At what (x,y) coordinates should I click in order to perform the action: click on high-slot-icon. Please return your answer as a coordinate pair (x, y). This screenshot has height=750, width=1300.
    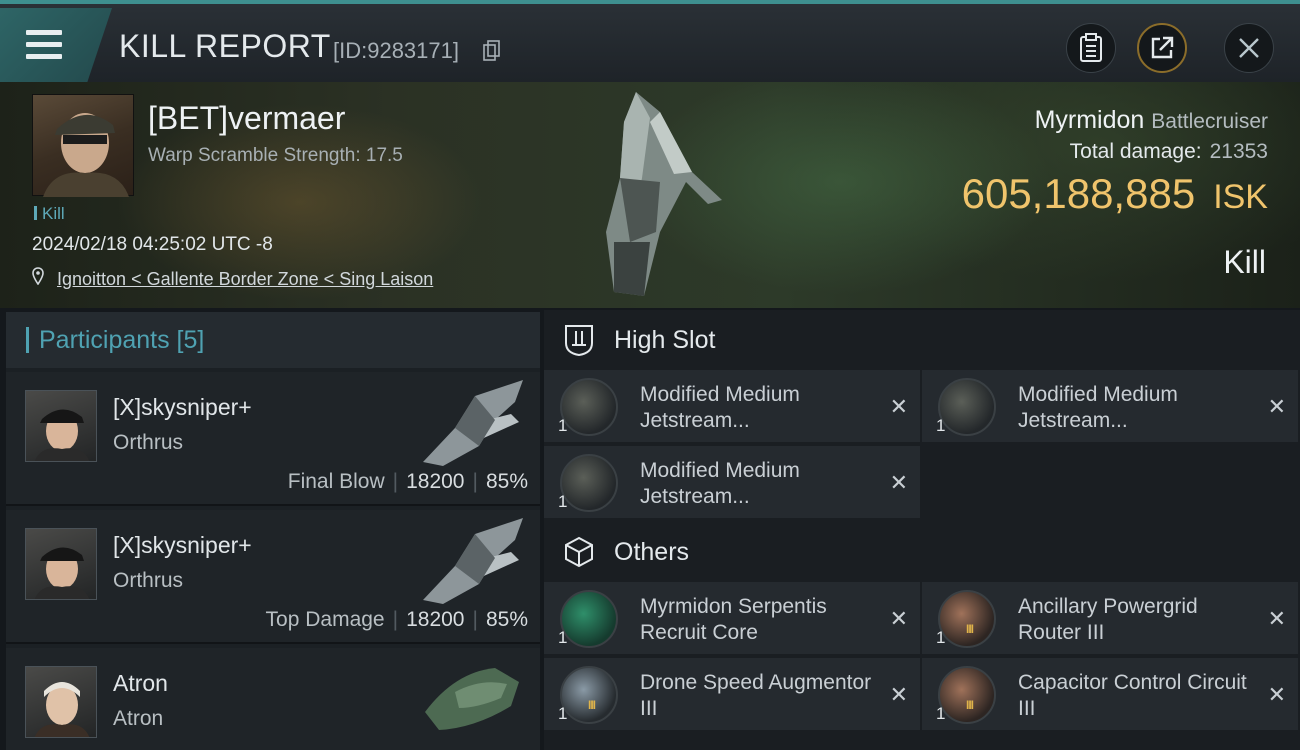
    Looking at the image, I should click on (579, 341).